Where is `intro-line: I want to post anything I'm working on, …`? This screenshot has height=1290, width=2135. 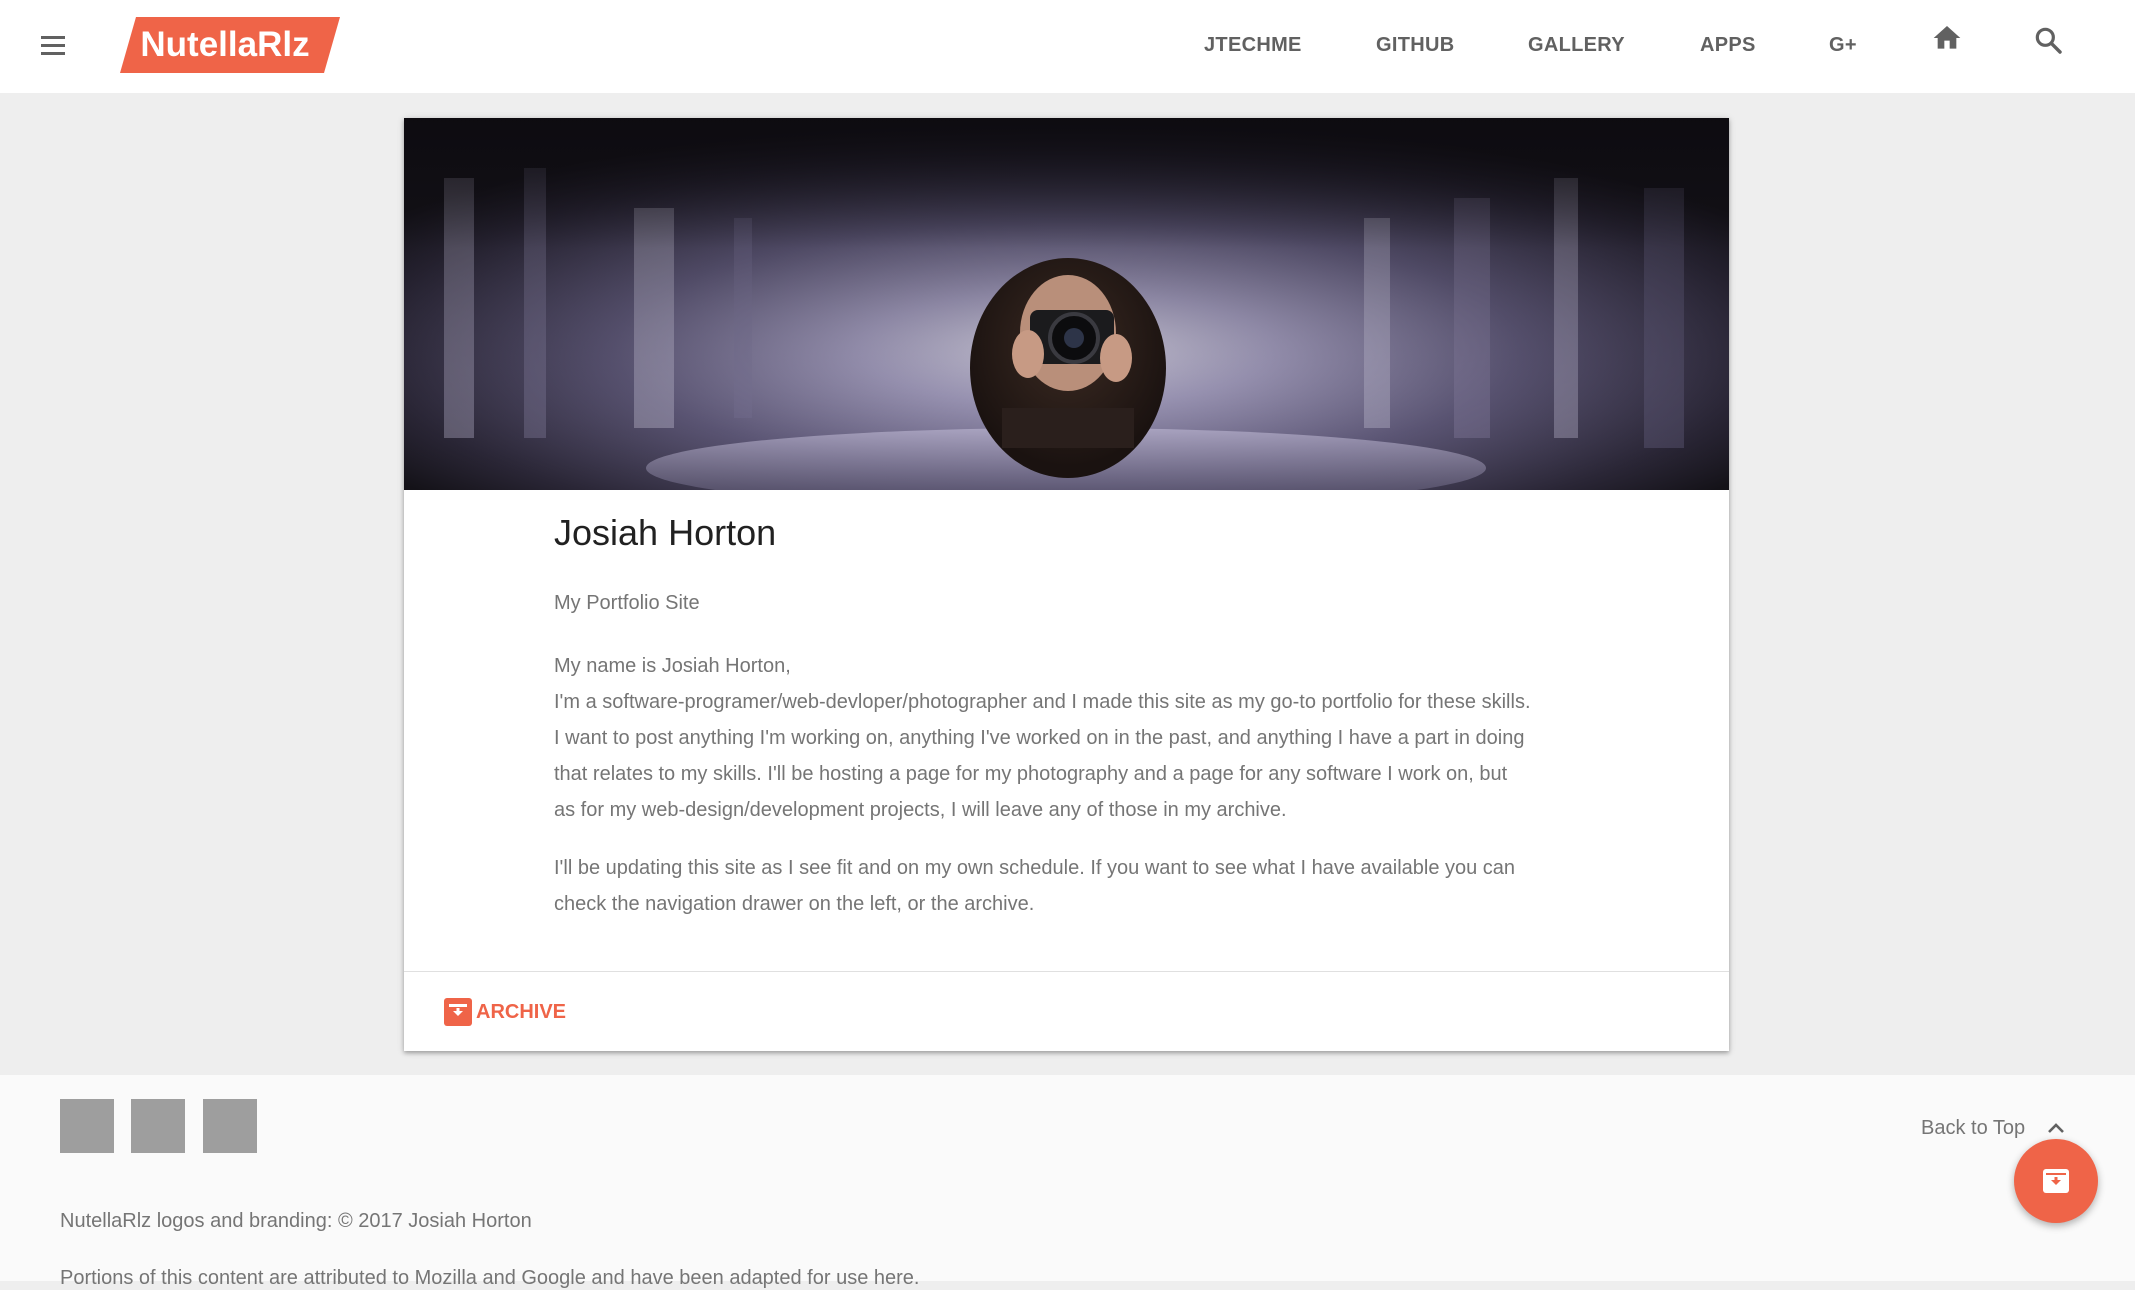 intro-line: I want to post anything I'm working on, … is located at coordinates (1039, 738).